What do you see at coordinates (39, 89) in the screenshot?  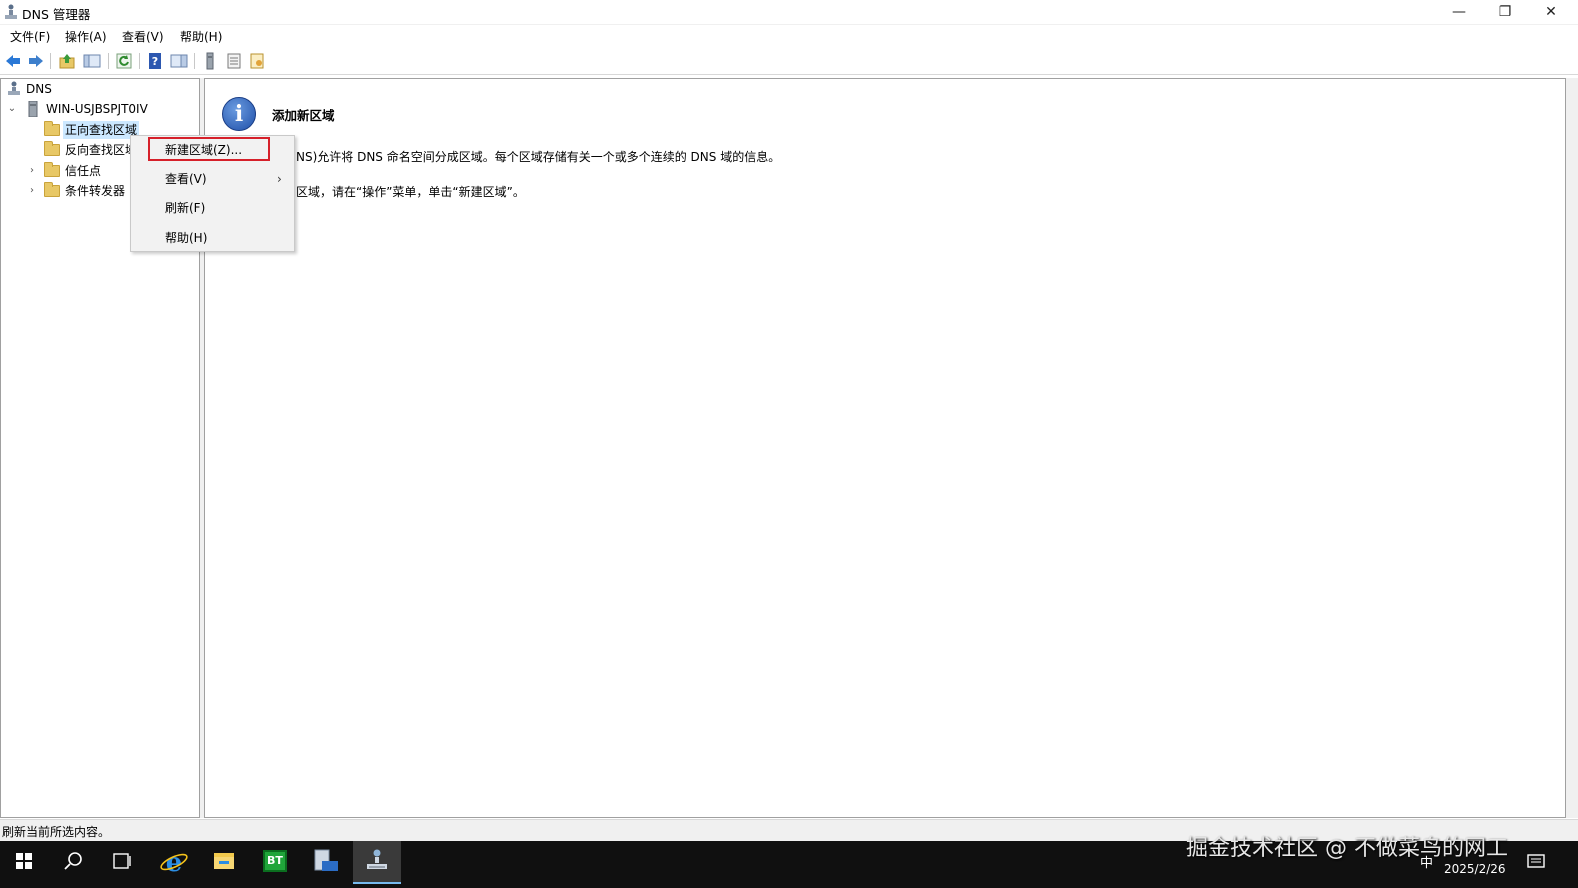 I see `tree-node-label: DNS` at bounding box center [39, 89].